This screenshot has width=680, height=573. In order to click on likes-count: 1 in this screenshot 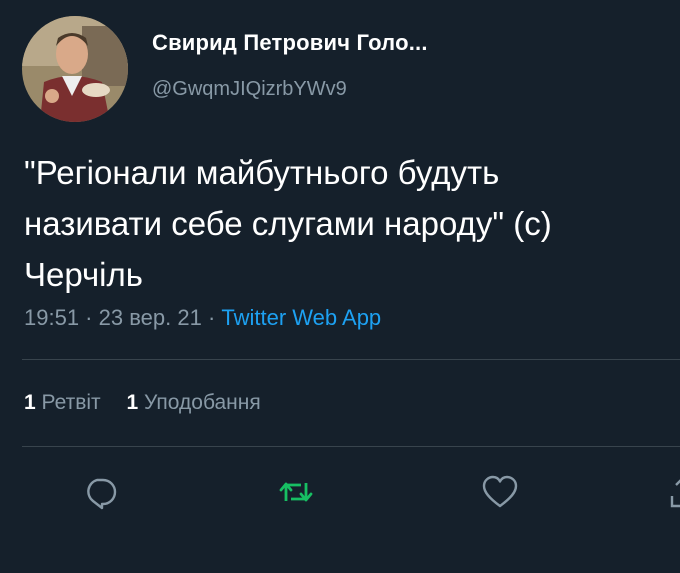, I will do `click(132, 402)`.